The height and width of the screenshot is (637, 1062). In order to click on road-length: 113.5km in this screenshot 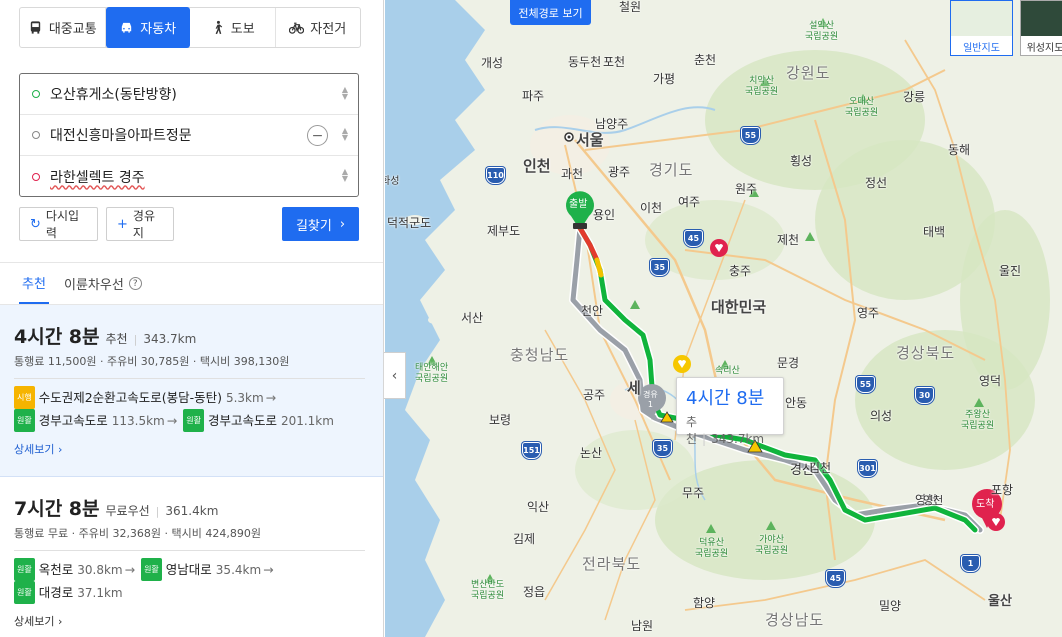, I will do `click(138, 421)`.